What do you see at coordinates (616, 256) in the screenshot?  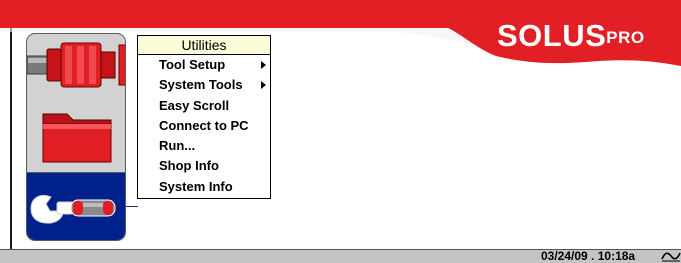 I see `status-time: 10:18a` at bounding box center [616, 256].